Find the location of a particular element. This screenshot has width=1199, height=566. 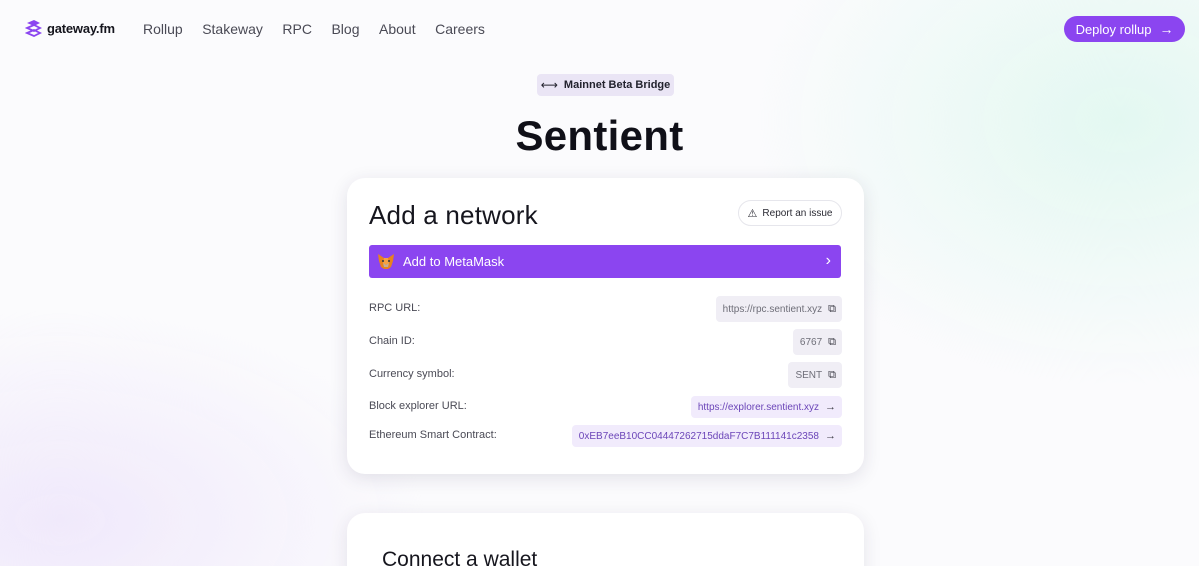

rpc-url-copy: https://rpc.sentient.xyz ⧉ is located at coordinates (778, 309).